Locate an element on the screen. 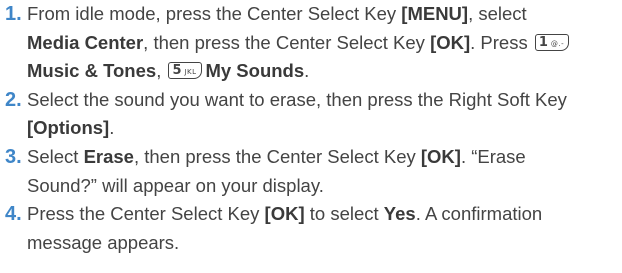  keypad-1-icon: 1 @.- is located at coordinates (551, 42).